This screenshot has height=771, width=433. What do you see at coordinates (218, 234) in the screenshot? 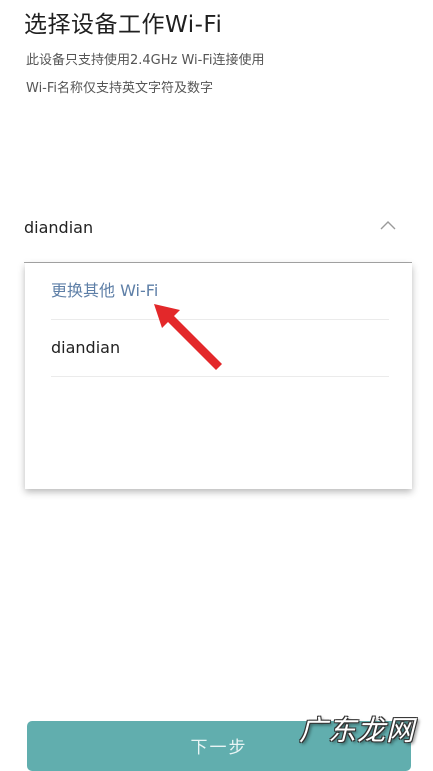
I see `wifi-select: diandian` at bounding box center [218, 234].